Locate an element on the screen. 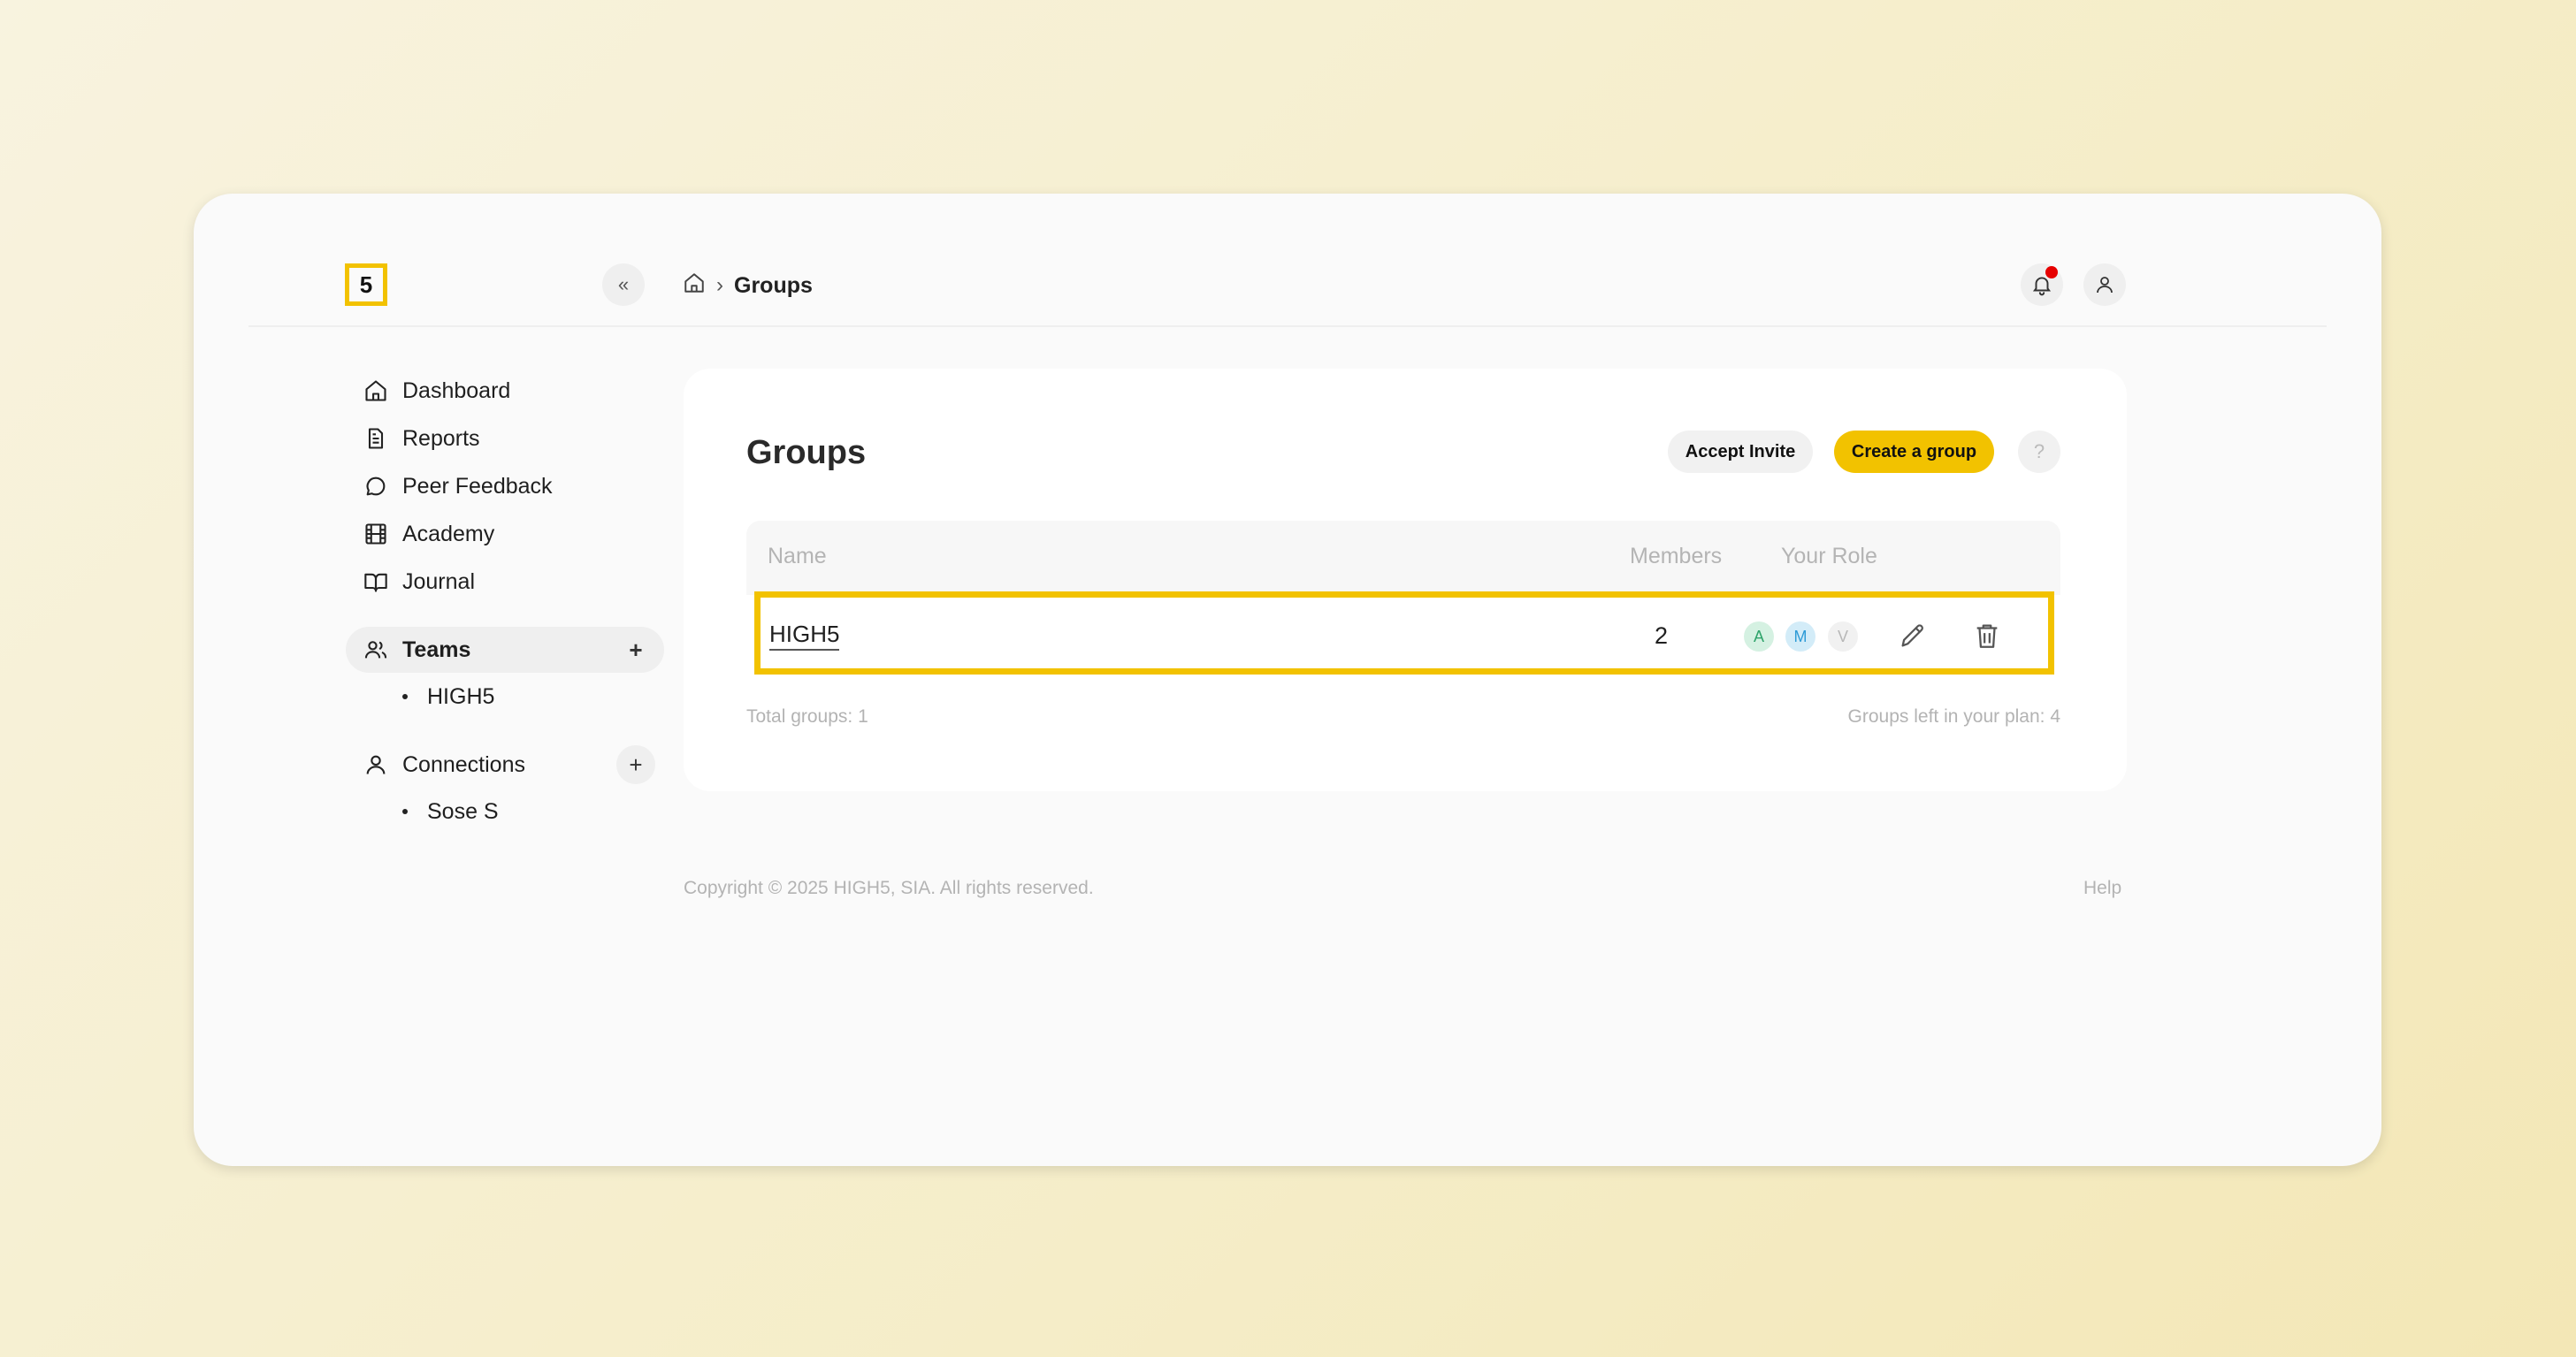 The image size is (2576, 1357). pencil-icon is located at coordinates (1912, 635).